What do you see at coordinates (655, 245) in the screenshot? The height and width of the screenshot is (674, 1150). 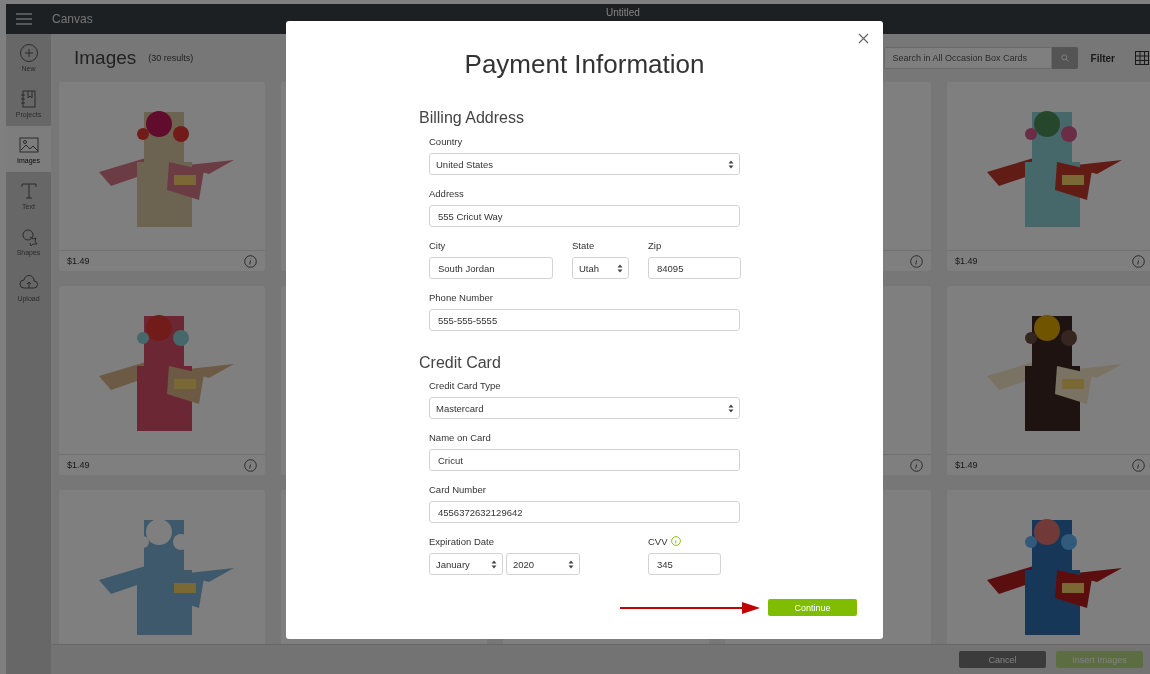 I see `field-label: Zip` at bounding box center [655, 245].